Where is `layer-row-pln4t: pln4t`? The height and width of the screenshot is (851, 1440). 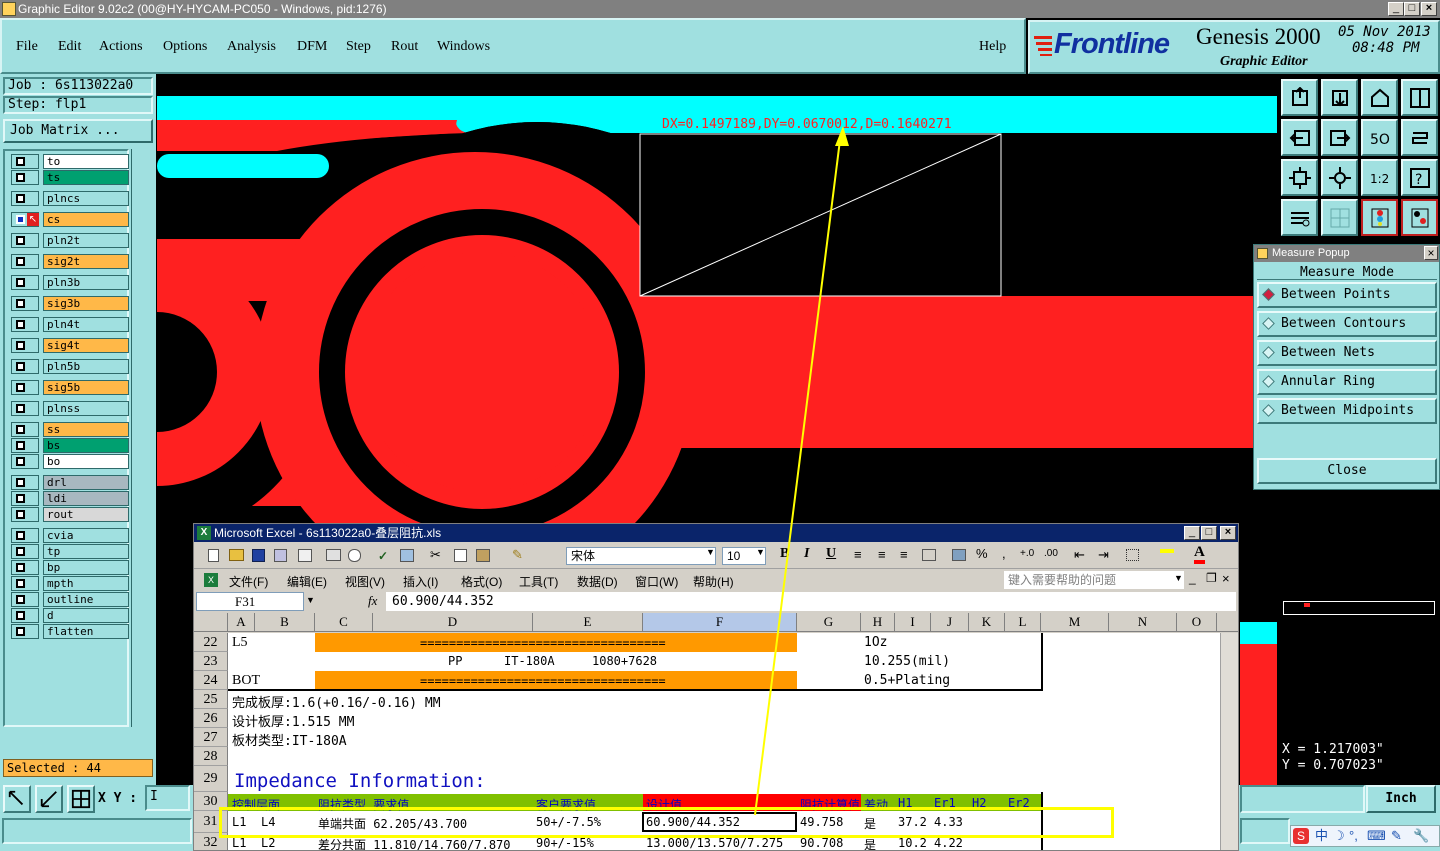 layer-row-pln4t: pln4t is located at coordinates (70, 324).